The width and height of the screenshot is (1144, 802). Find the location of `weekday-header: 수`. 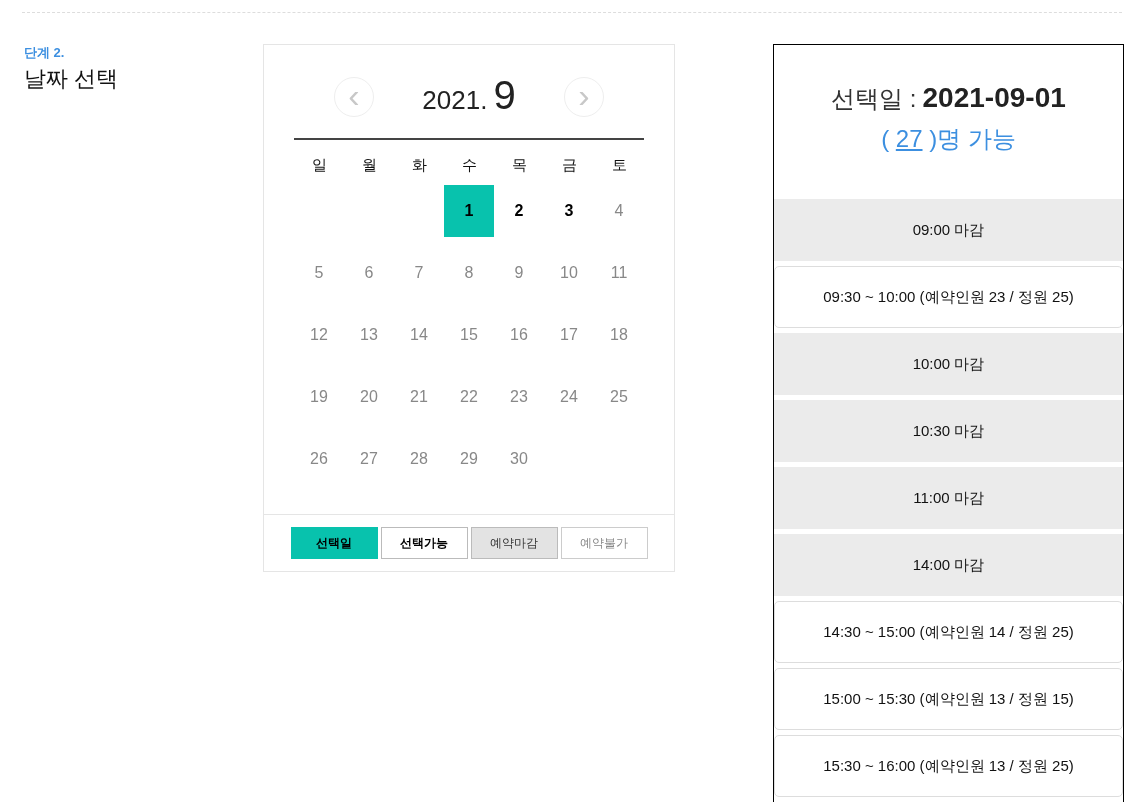

weekday-header: 수 is located at coordinates (469, 165).